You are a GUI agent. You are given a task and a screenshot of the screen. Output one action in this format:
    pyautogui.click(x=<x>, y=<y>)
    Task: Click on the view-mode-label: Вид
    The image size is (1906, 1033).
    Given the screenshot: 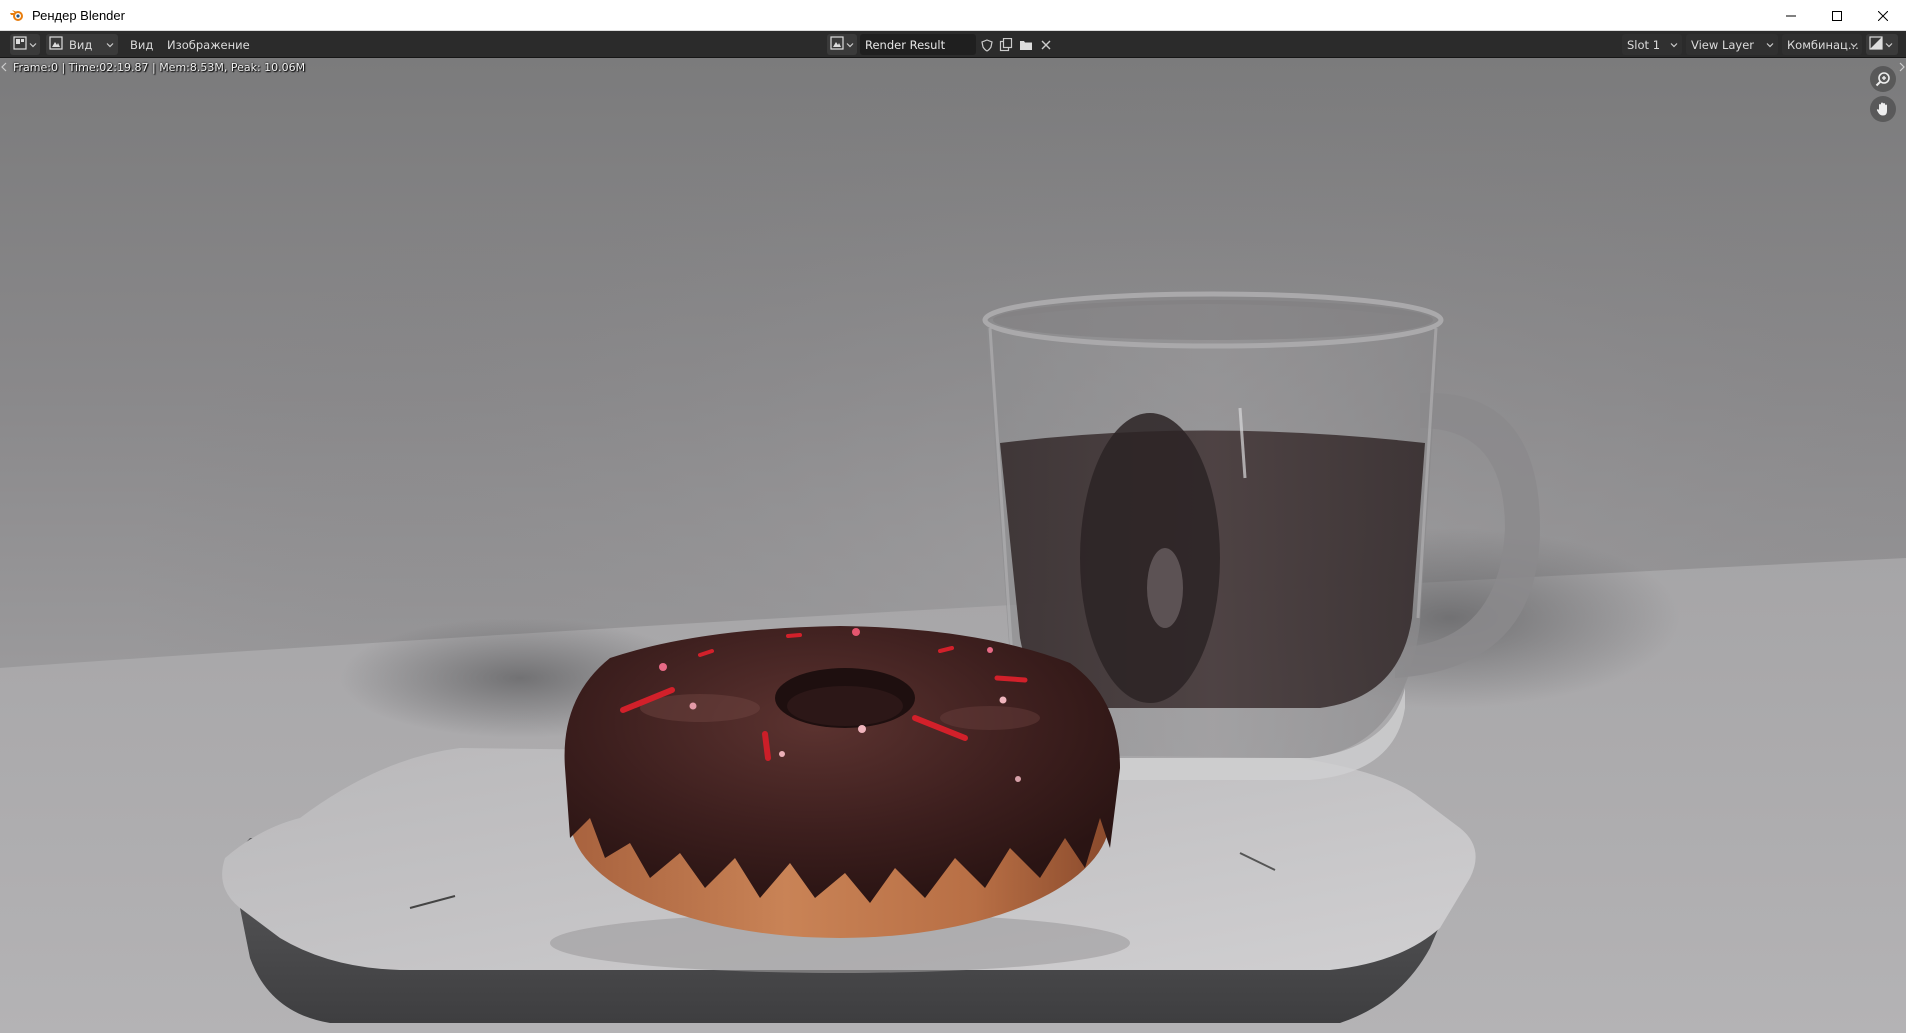 What is the action you would take?
    pyautogui.click(x=81, y=44)
    